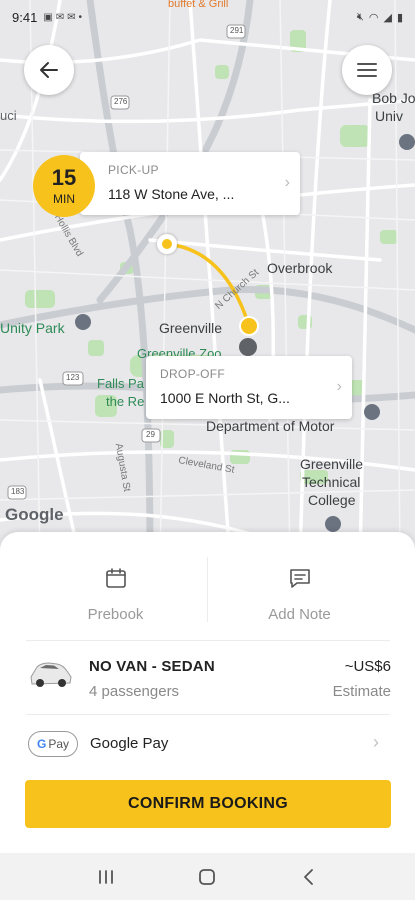 The image size is (415, 900). What do you see at coordinates (115, 578) in the screenshot?
I see `calendar-icon` at bounding box center [115, 578].